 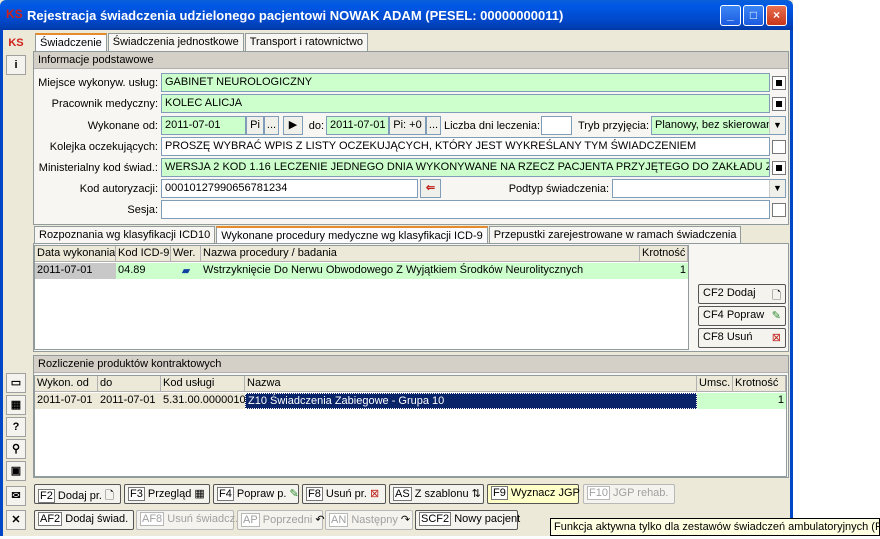 What do you see at coordinates (255, 125) in the screenshot?
I see `pi-button: Pi` at bounding box center [255, 125].